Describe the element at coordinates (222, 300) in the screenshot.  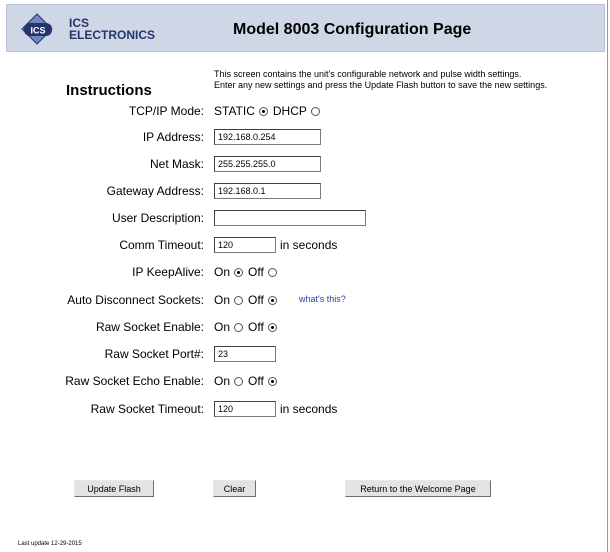
I see `auto-disconnect-on-label: On` at that location.